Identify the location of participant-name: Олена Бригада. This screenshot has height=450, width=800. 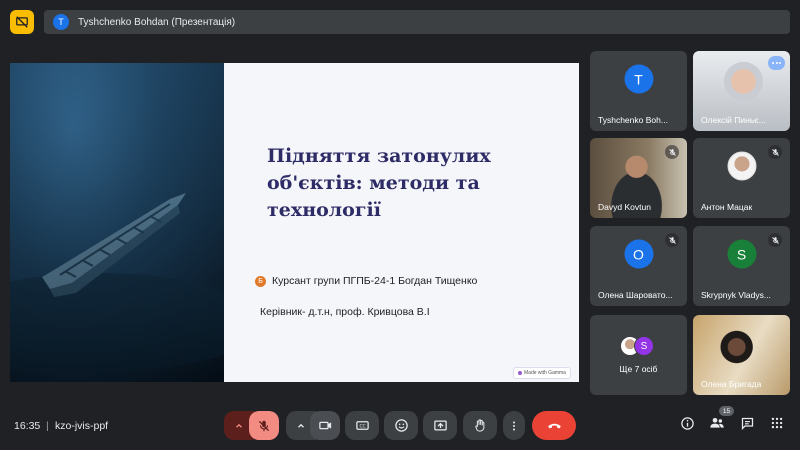
(731, 384).